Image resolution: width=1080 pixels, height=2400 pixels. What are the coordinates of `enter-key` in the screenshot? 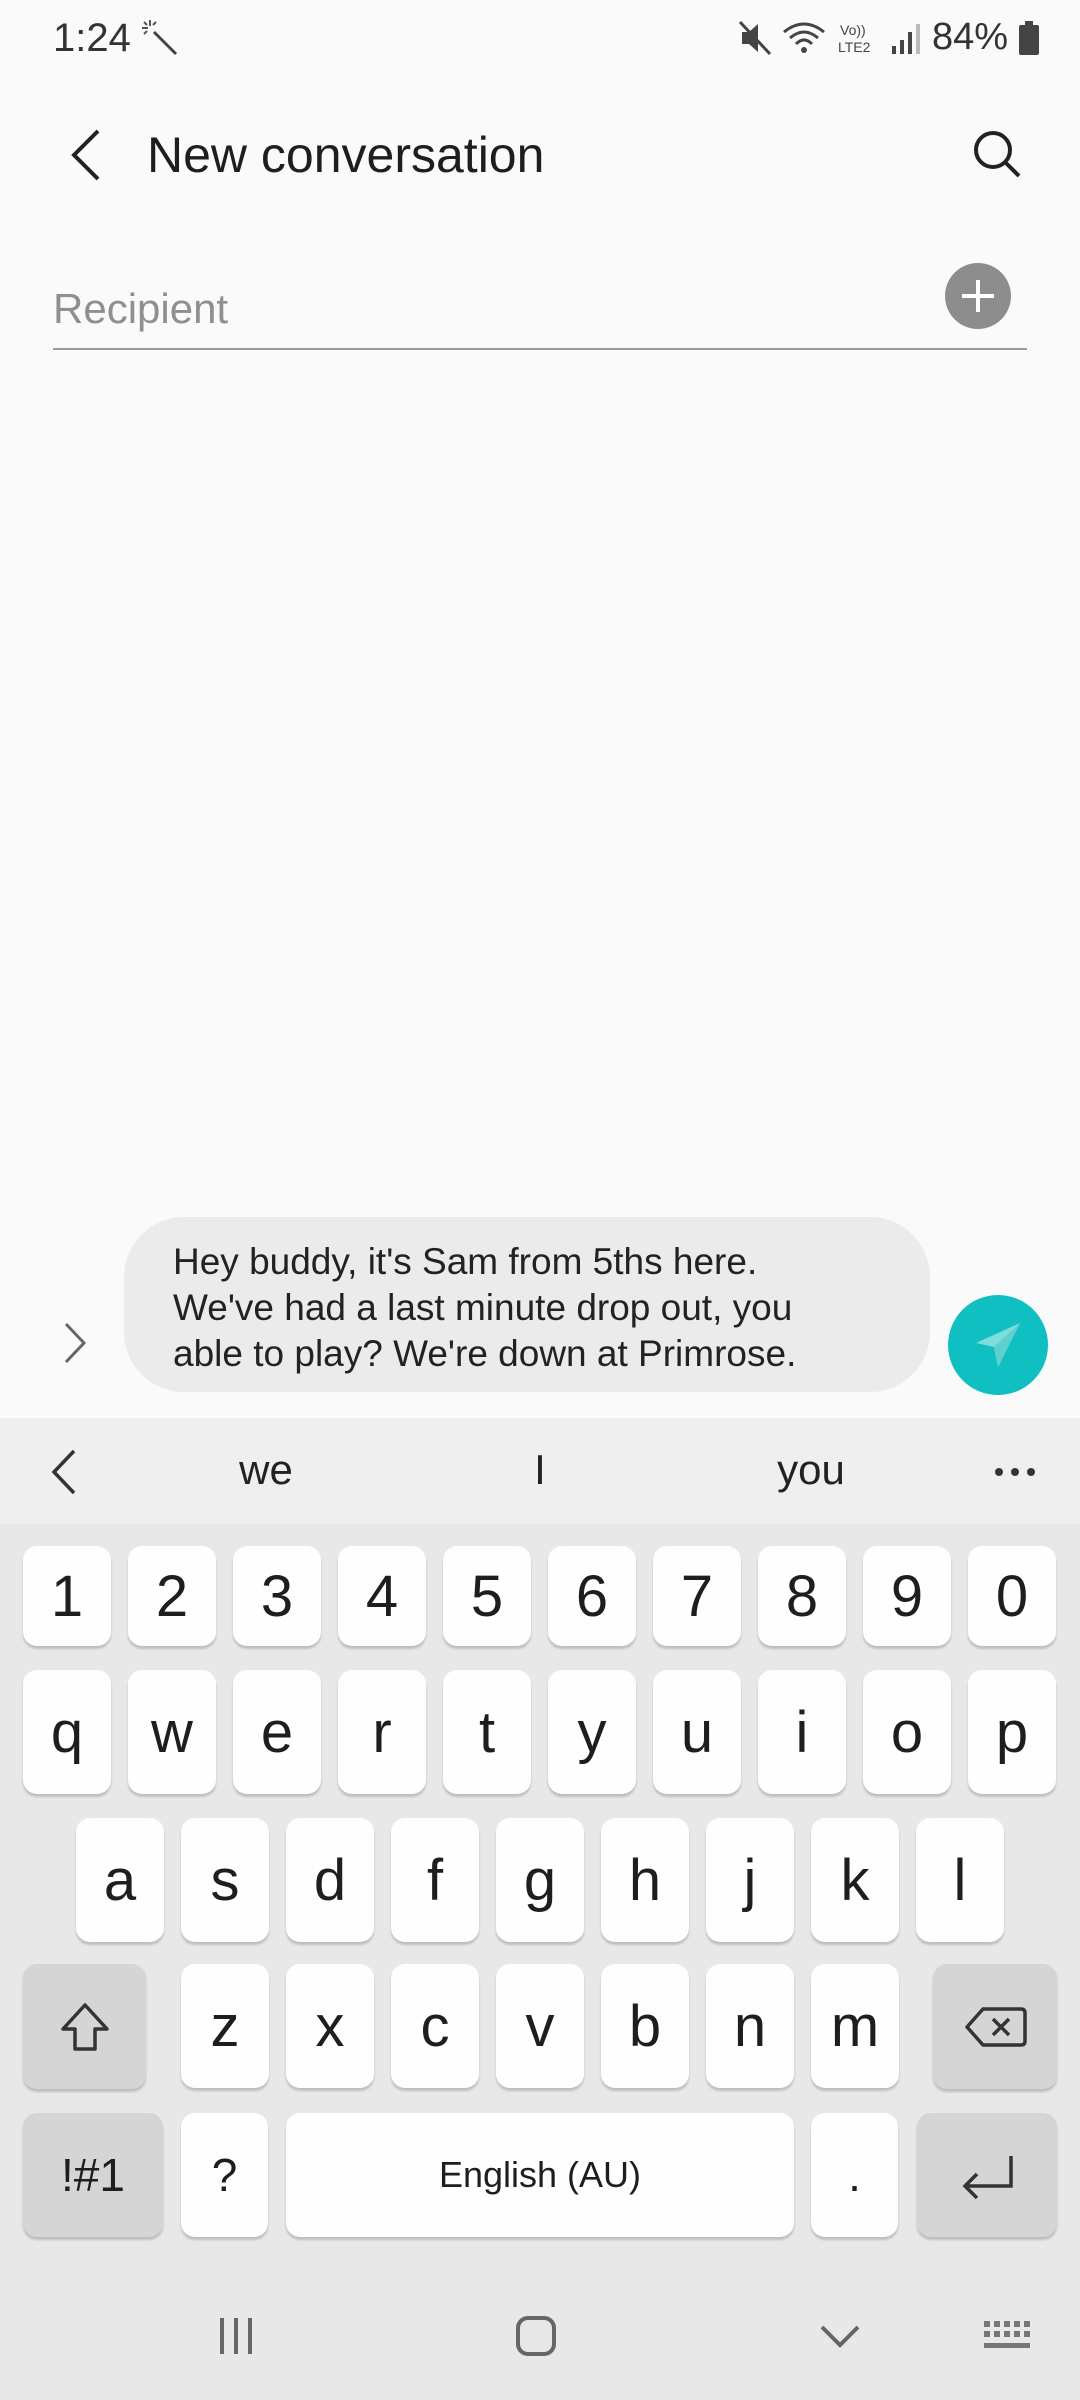 It's located at (987, 2175).